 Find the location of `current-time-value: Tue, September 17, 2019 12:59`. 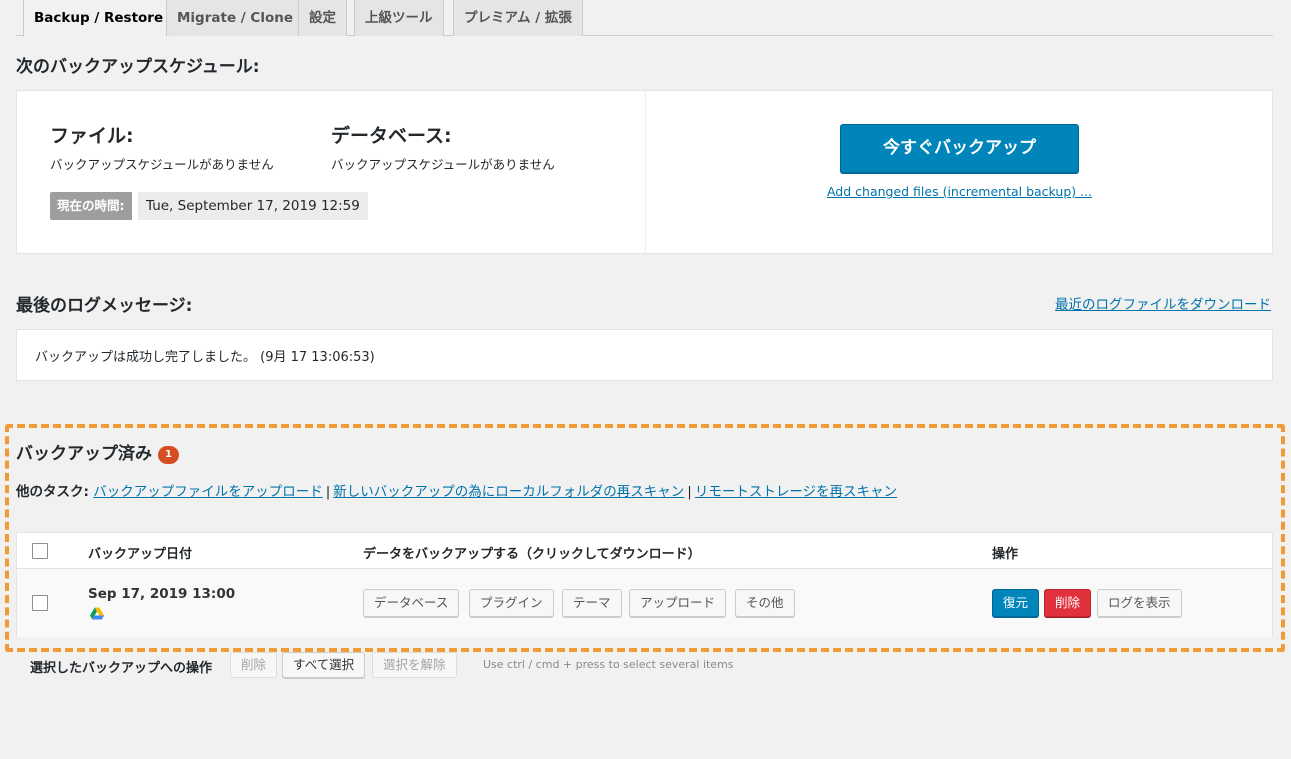

current-time-value: Tue, September 17, 2019 12:59 is located at coordinates (253, 206).